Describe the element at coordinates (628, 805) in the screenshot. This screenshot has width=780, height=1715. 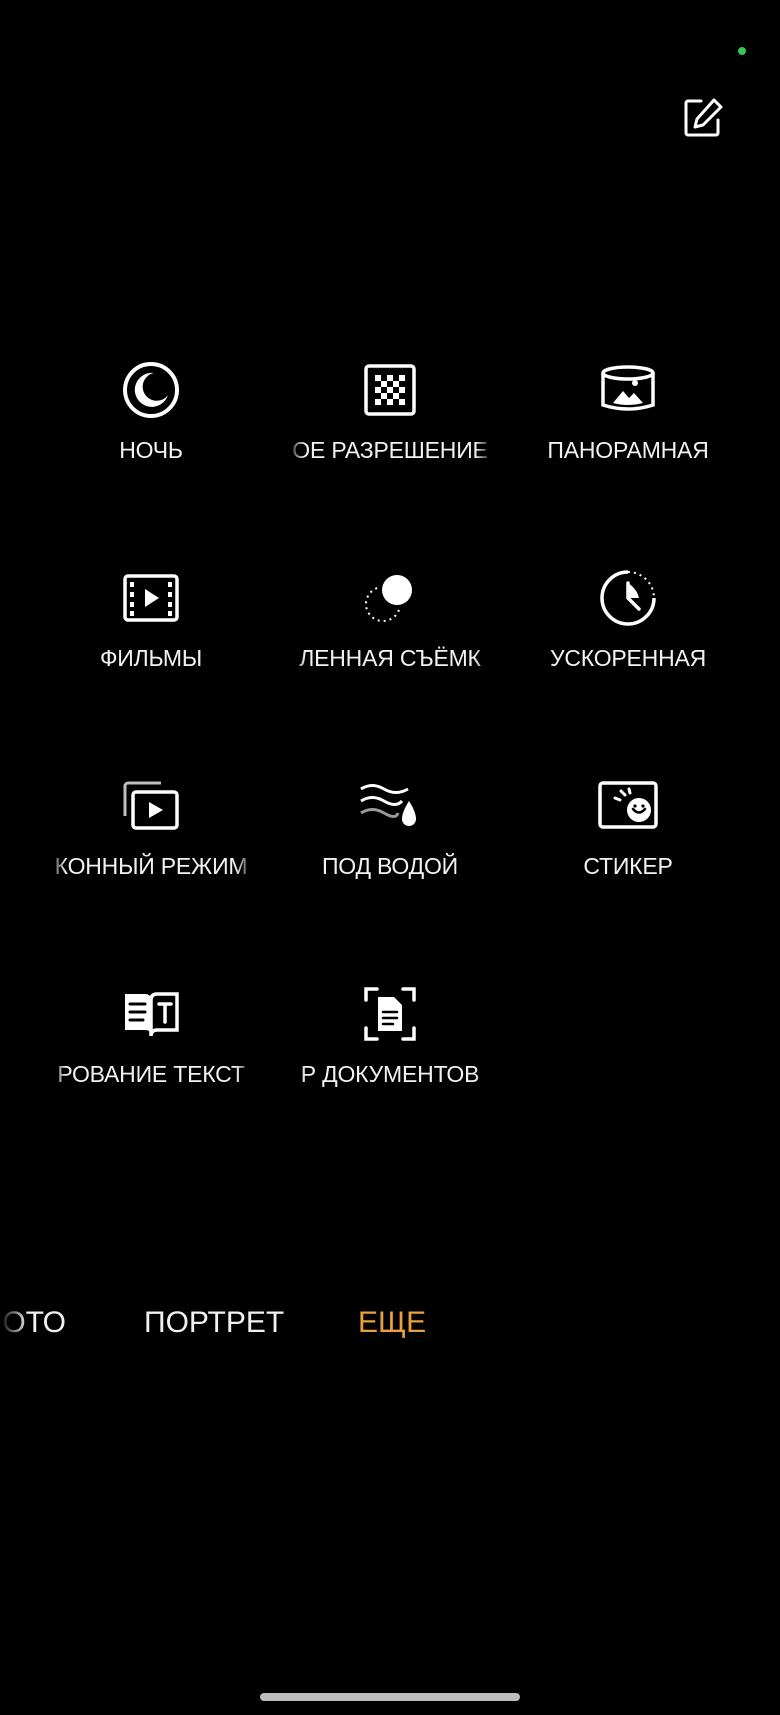
I see `sticker-icon` at that location.